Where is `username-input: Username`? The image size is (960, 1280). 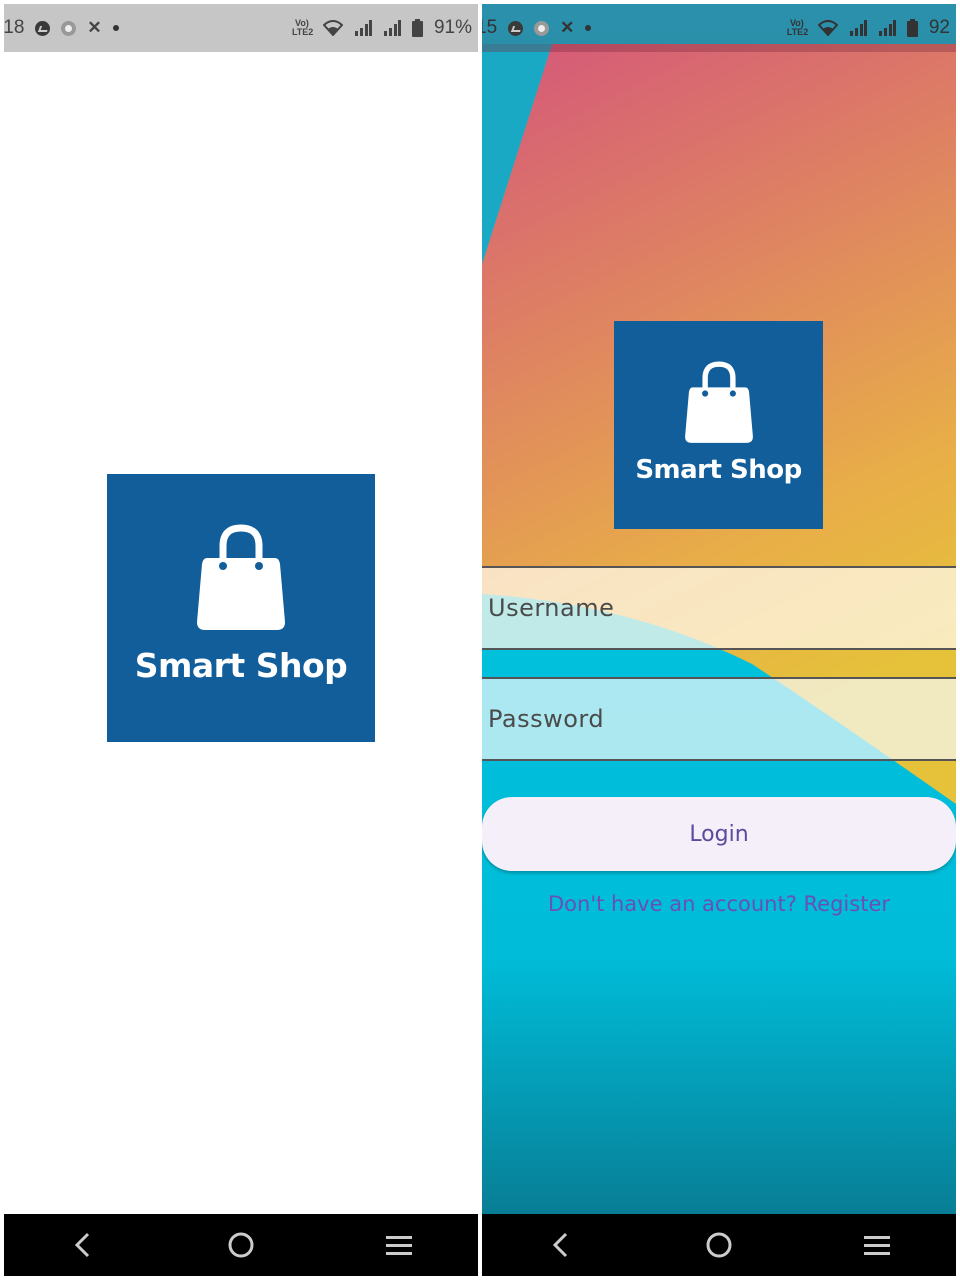 username-input: Username is located at coordinates (719, 608).